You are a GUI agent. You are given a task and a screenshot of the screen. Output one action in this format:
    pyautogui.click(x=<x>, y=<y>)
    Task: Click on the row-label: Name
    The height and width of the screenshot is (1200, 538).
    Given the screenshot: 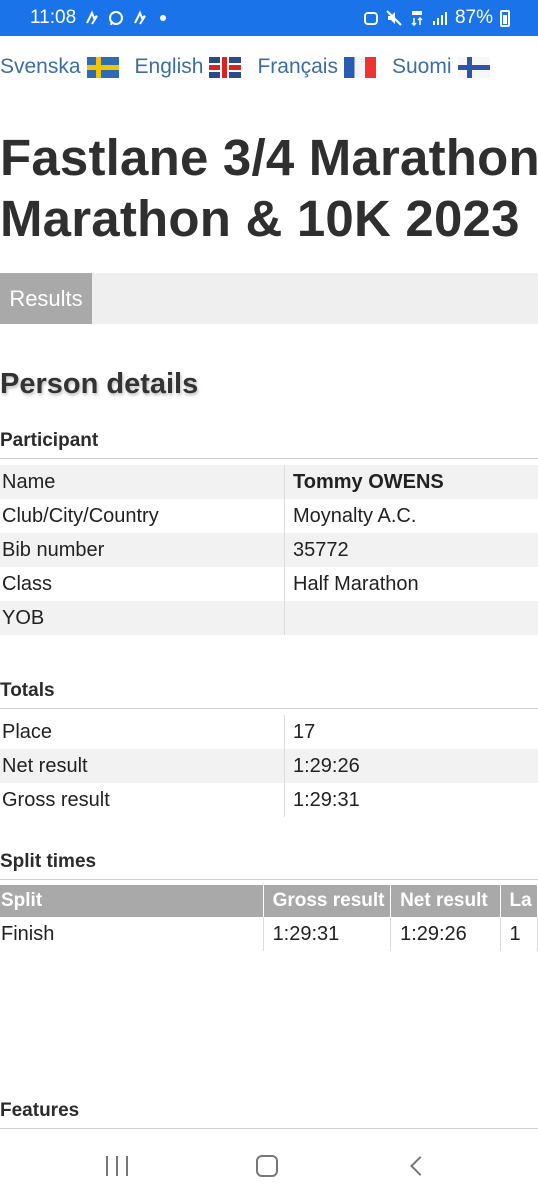 What is the action you would take?
    pyautogui.click(x=142, y=482)
    